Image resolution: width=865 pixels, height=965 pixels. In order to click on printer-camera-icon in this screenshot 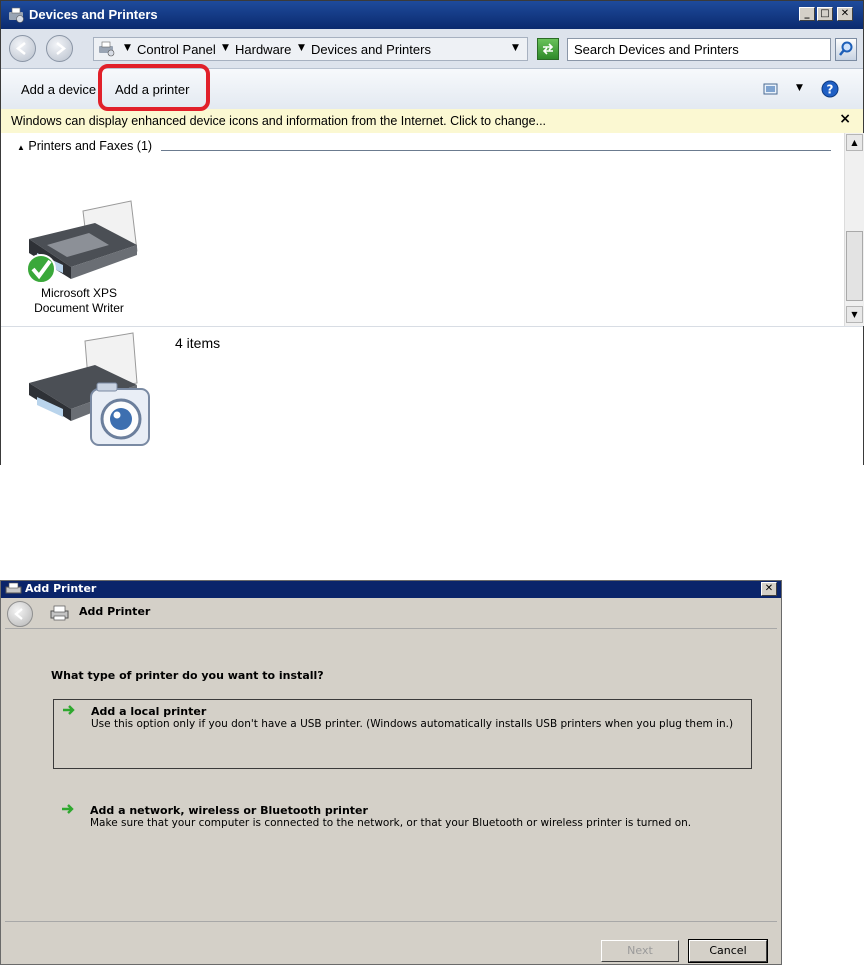, I will do `click(89, 389)`.